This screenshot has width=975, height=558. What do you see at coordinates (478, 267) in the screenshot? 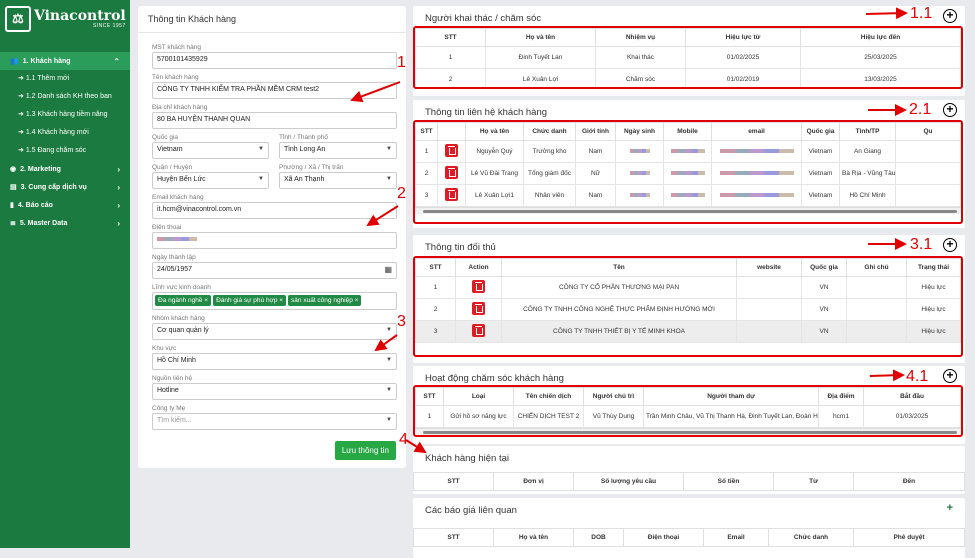
I see `column-header: Action` at bounding box center [478, 267].